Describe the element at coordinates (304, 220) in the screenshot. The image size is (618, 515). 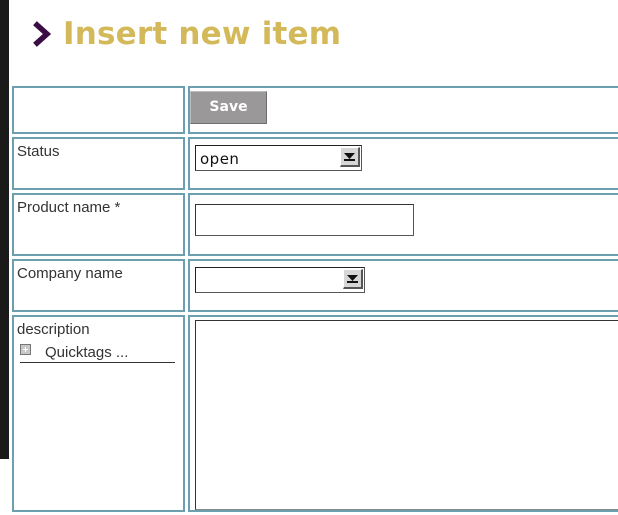
I see `product-name-input` at that location.